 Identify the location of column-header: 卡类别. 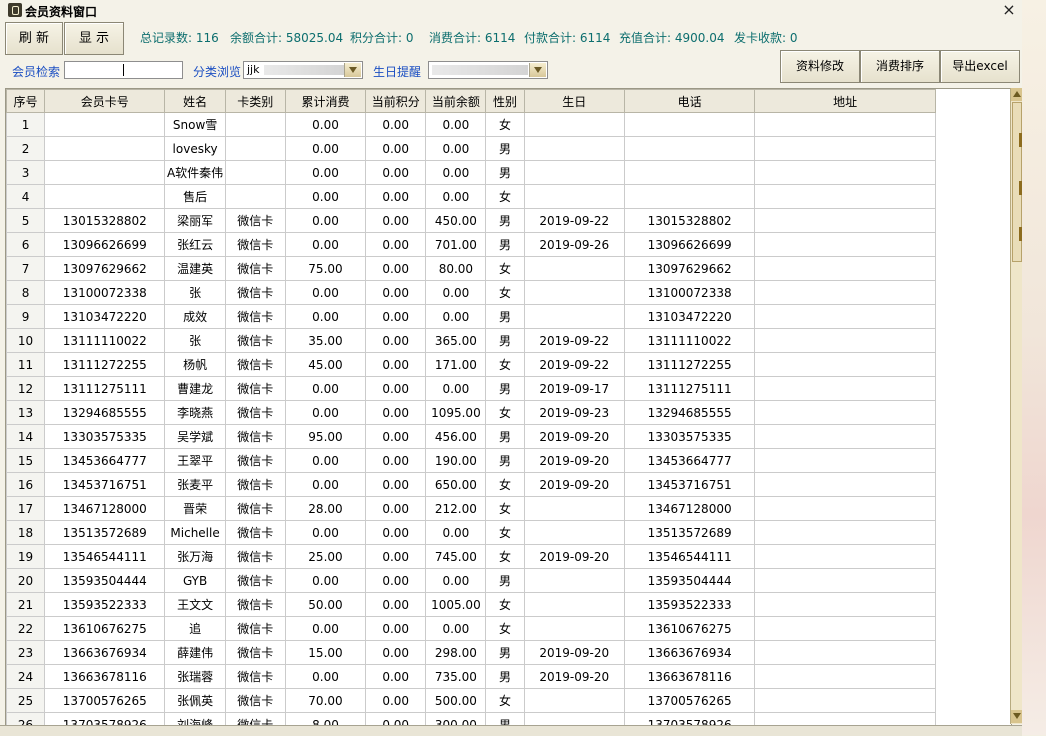
(255, 101).